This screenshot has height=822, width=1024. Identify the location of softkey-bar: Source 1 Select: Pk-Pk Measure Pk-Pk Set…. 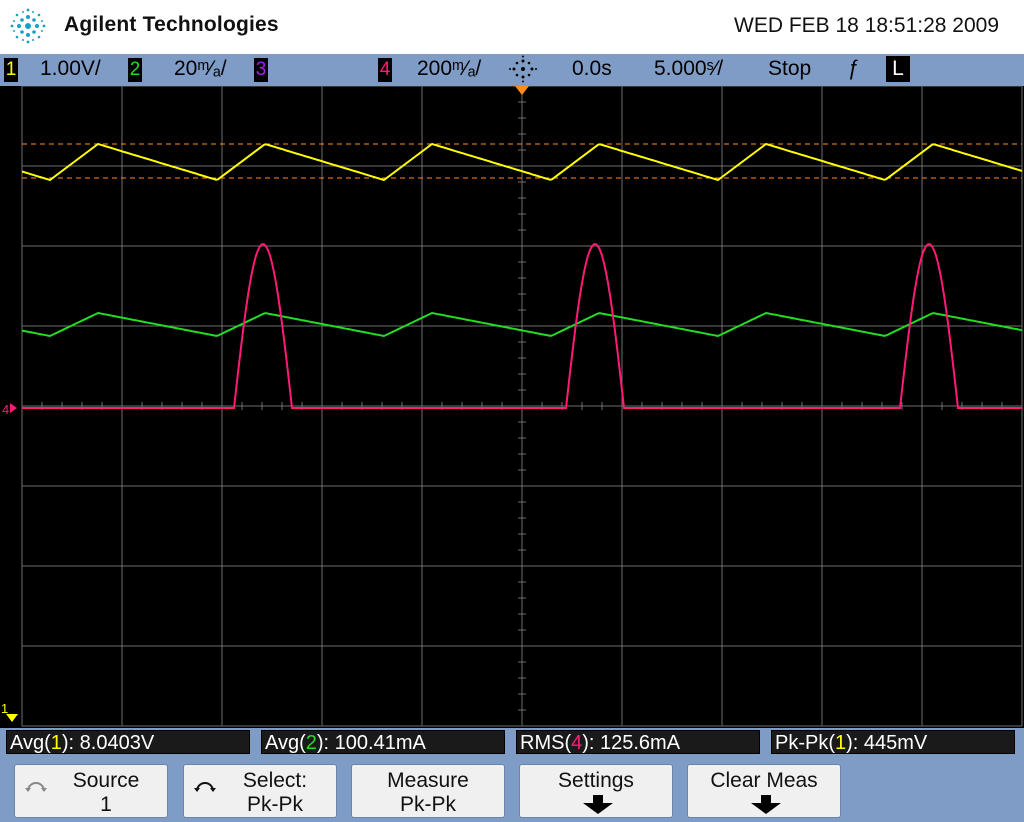
(512, 790).